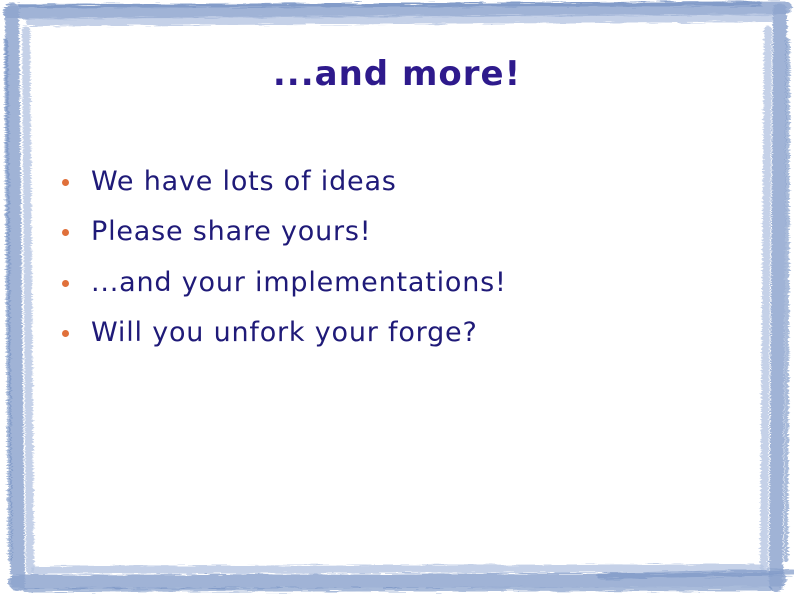 Image resolution: width=794 pixels, height=595 pixels. Describe the element at coordinates (299, 282) in the screenshot. I see `bullet-text: ...and your implementations!` at that location.